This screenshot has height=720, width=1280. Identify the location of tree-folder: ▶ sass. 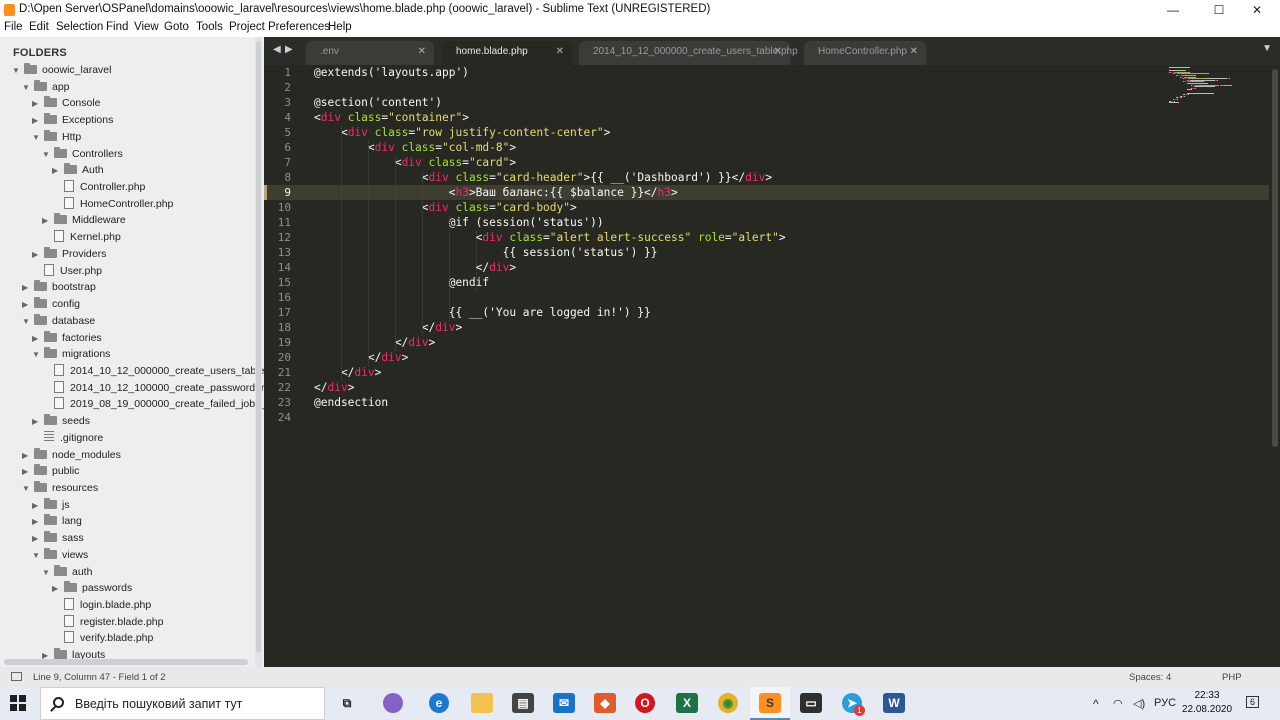
(58, 538).